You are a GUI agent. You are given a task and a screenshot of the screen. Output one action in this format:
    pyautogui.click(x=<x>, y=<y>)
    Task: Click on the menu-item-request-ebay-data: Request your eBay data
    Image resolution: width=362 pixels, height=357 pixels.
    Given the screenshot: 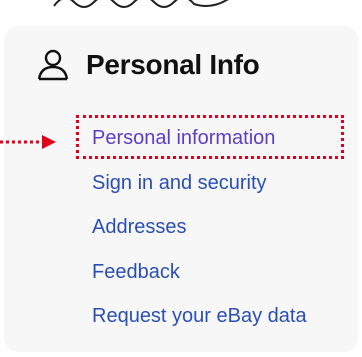 What is the action you would take?
    pyautogui.click(x=199, y=316)
    